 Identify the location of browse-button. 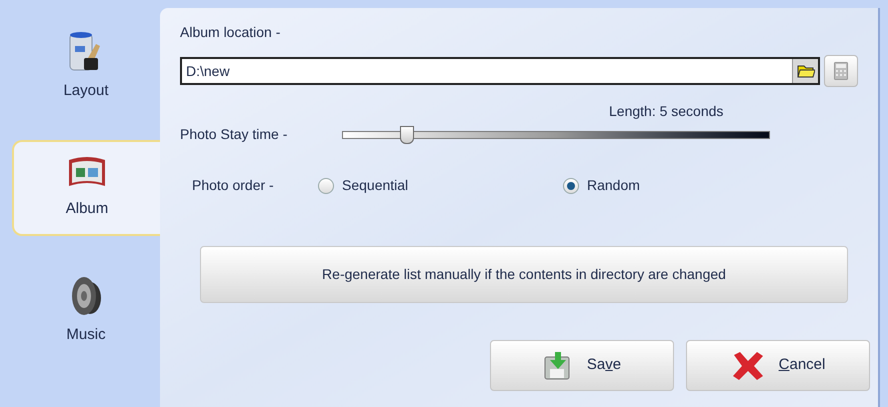
(805, 71).